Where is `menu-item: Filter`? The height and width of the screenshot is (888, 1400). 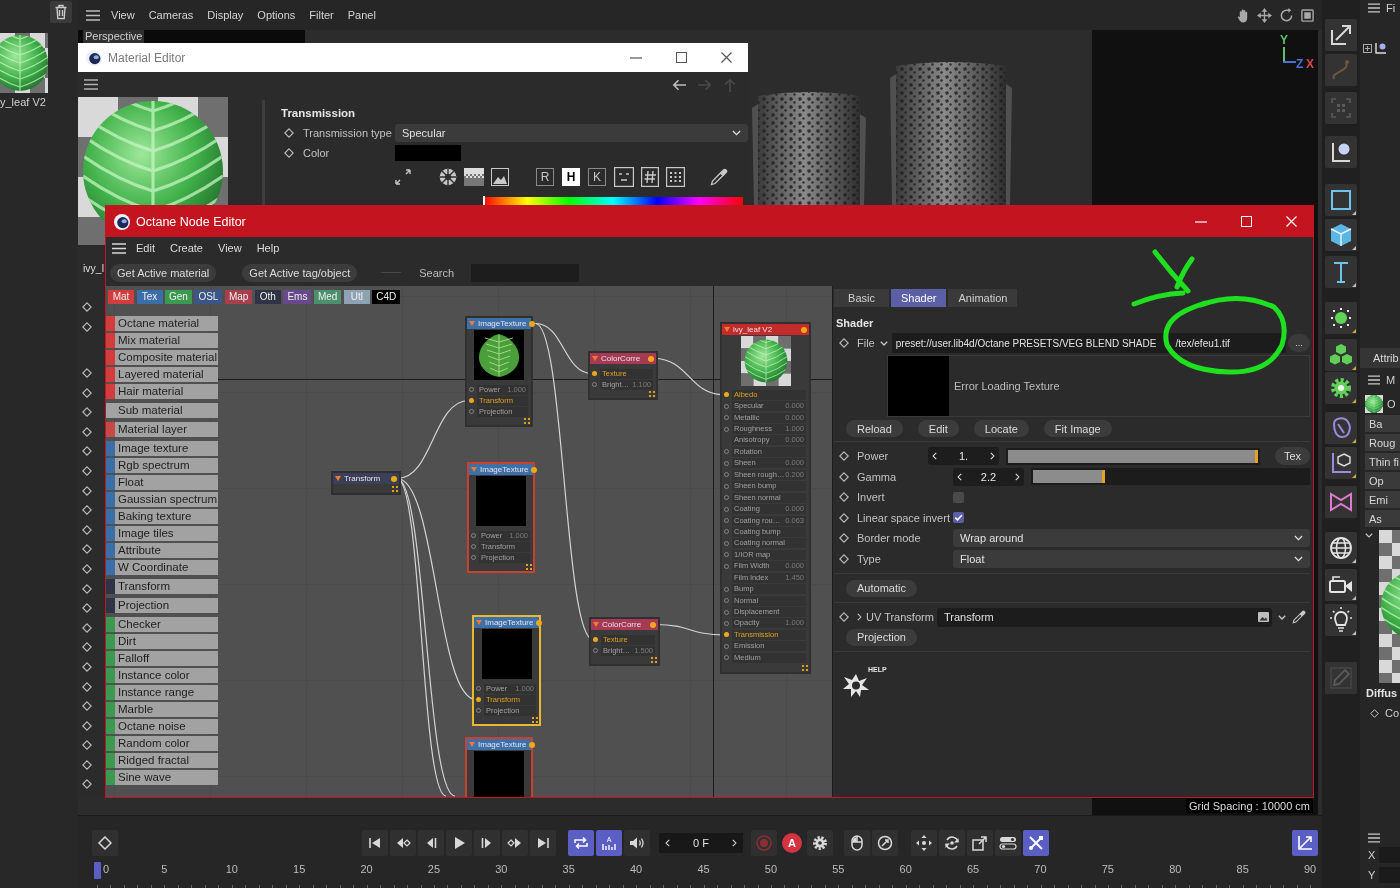 menu-item: Filter is located at coordinates (321, 15).